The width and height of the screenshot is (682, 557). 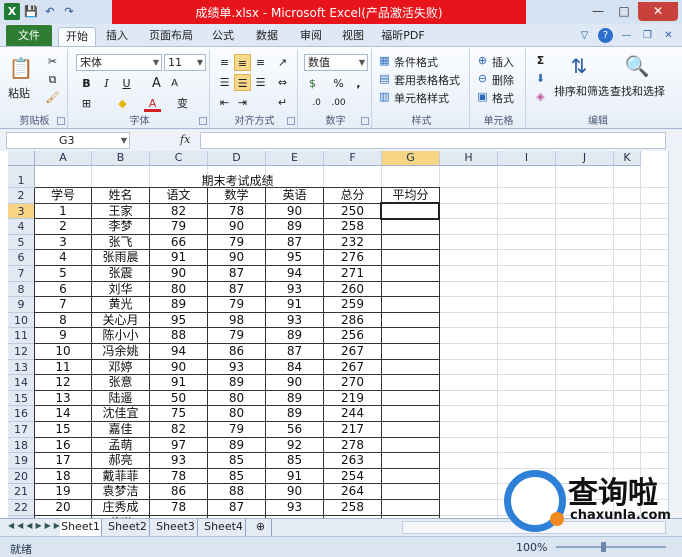 What do you see at coordinates (21, 430) in the screenshot?
I see `row-header-17: 17` at bounding box center [21, 430].